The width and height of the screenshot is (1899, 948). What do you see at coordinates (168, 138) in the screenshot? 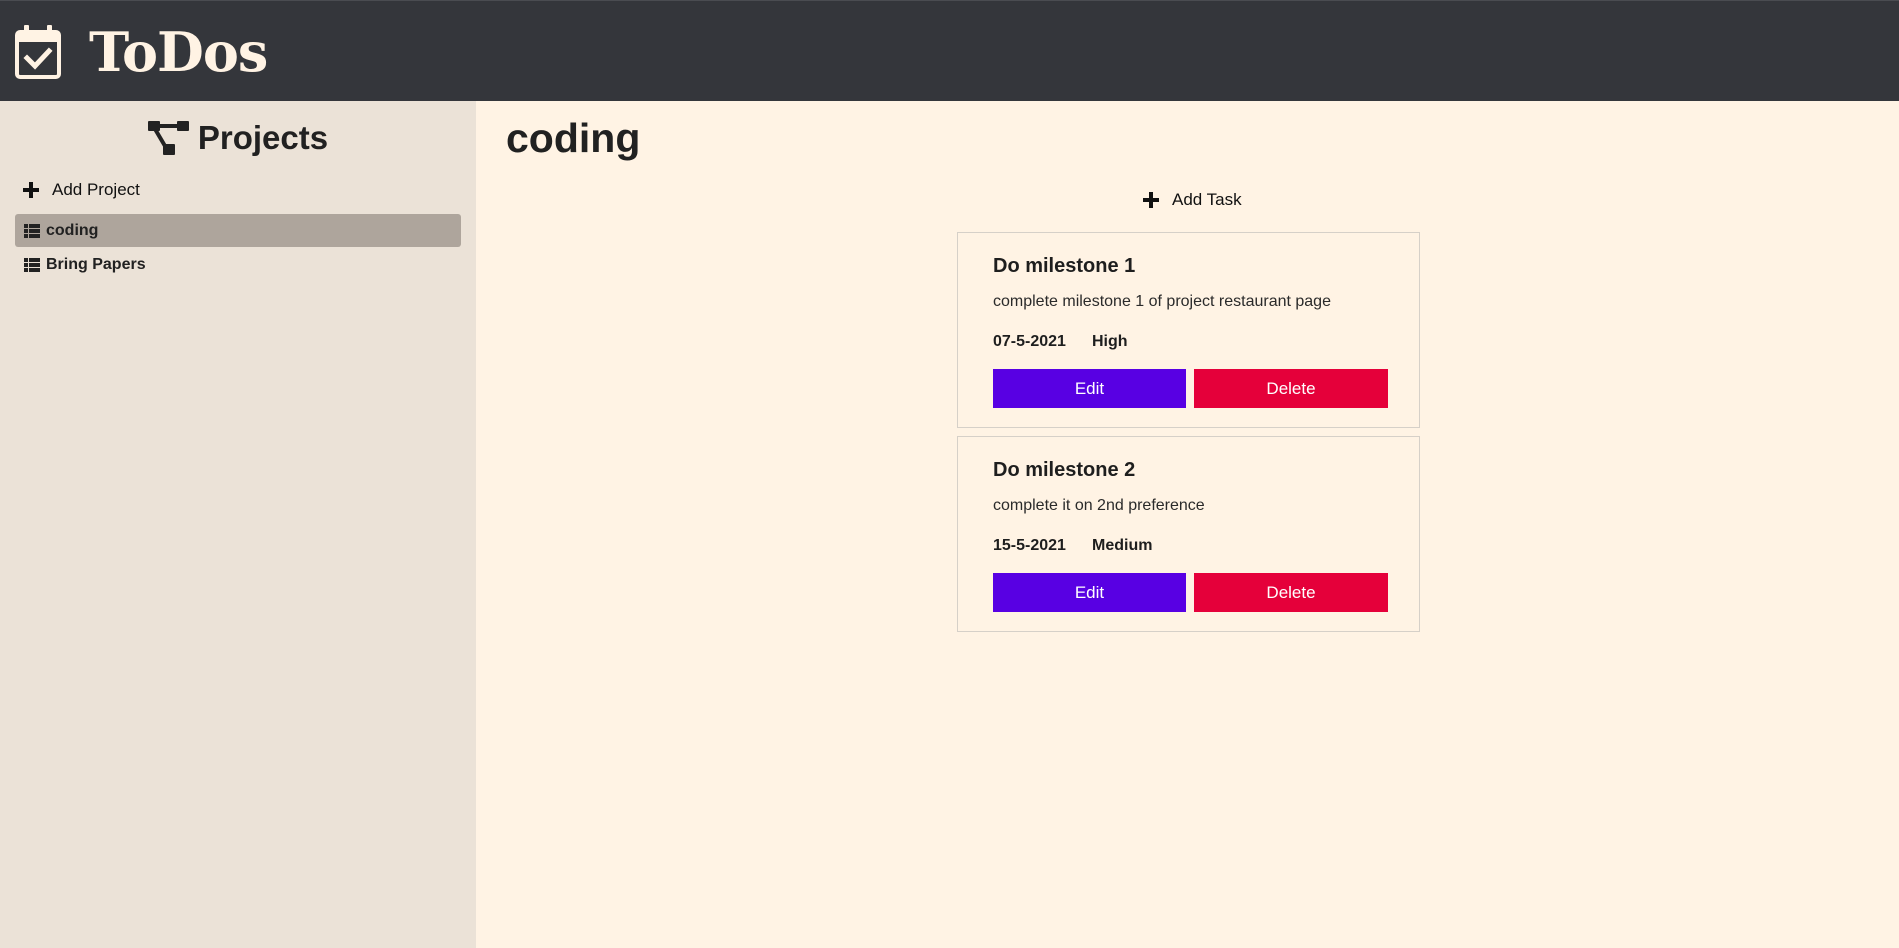
I see `project-diagram-icon` at bounding box center [168, 138].